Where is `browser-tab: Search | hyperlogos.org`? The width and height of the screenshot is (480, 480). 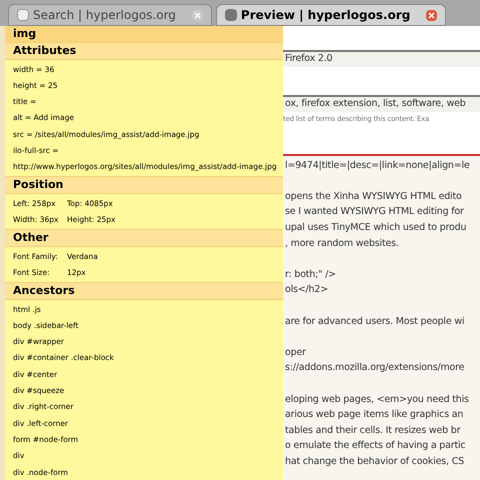 browser-tab: Search | hyperlogos.org is located at coordinates (110, 15).